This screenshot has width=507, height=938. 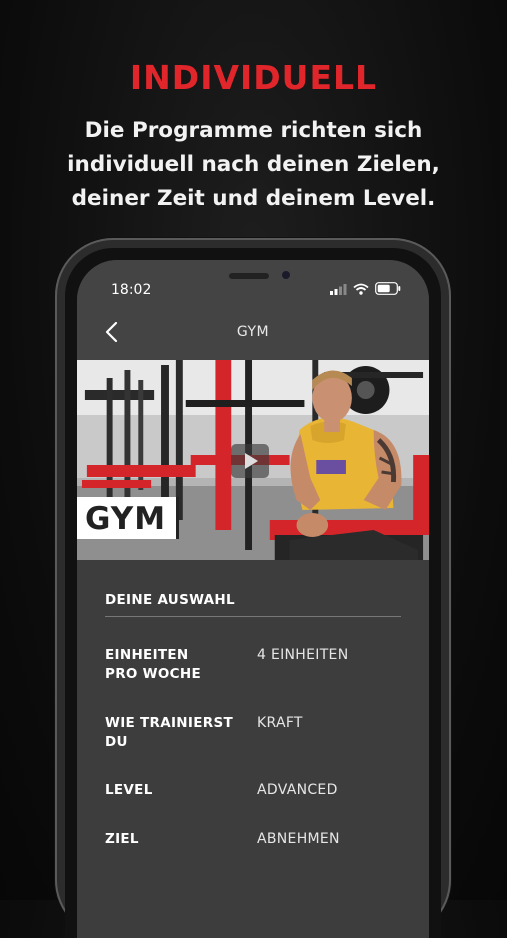 I want to click on play-icon, so click(x=250, y=461).